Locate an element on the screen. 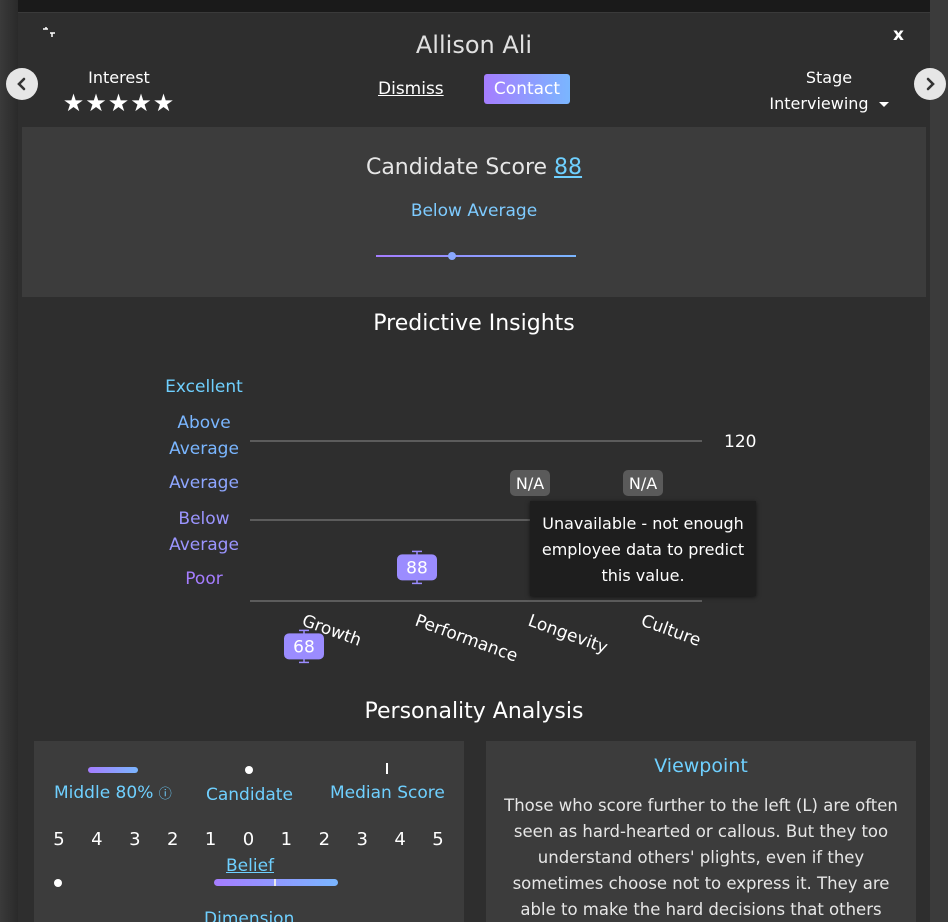 The height and width of the screenshot is (922, 948). legend-middle-bar is located at coordinates (112, 770).